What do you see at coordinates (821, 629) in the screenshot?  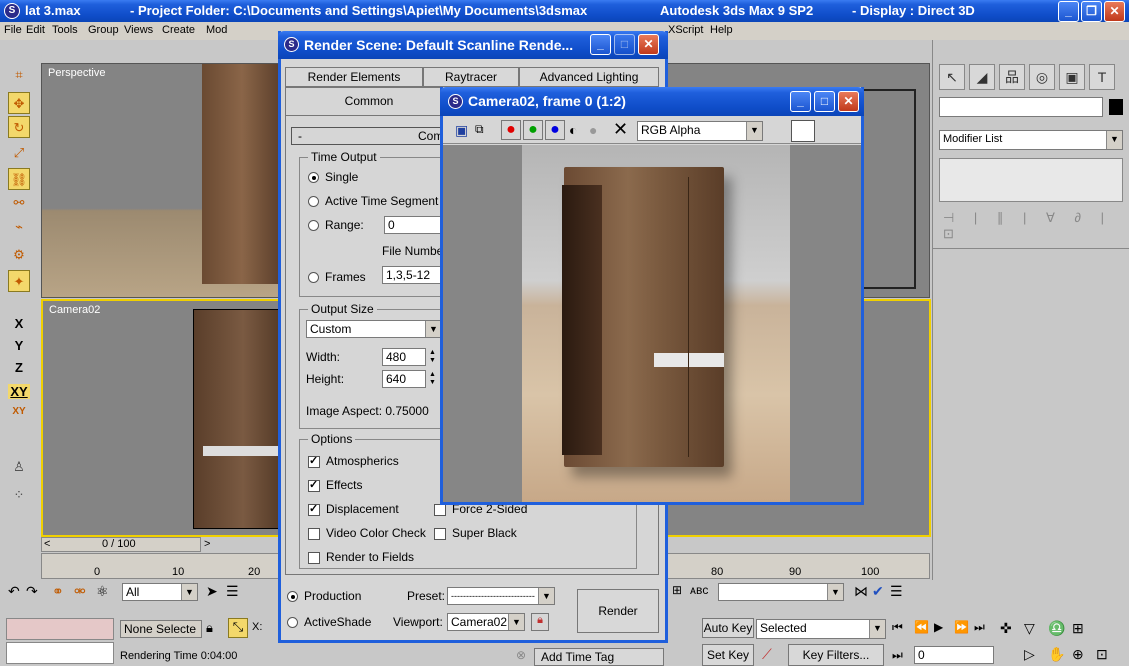 I see `key-mode-dropdown: Selected ▼` at bounding box center [821, 629].